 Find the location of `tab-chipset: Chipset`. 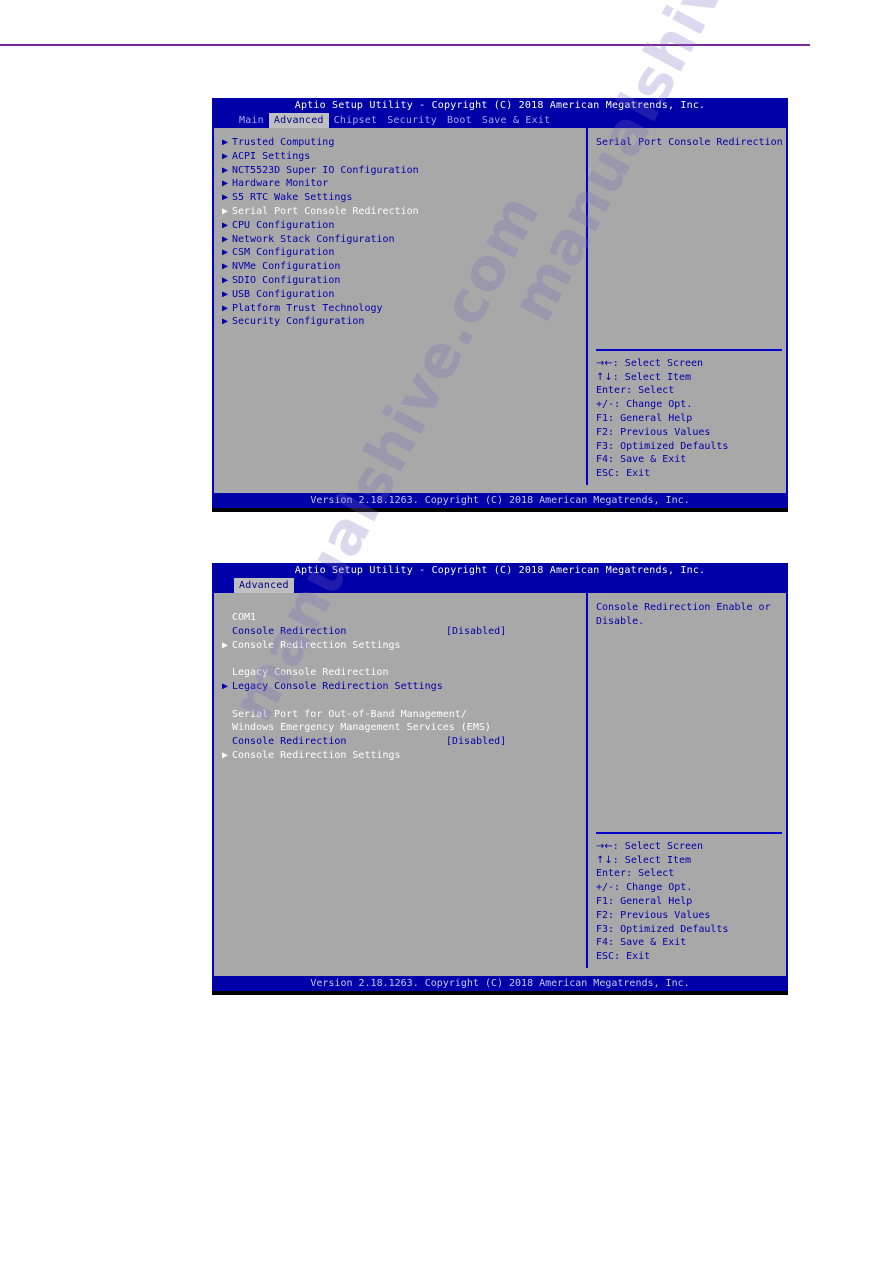

tab-chipset: Chipset is located at coordinates (356, 120).